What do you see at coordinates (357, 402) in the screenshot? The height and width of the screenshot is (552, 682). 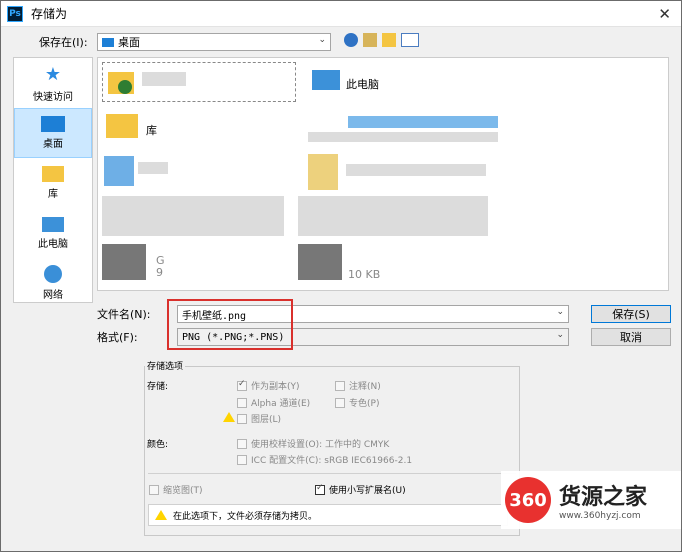 I see `spot-option: 专色(P)` at bounding box center [357, 402].